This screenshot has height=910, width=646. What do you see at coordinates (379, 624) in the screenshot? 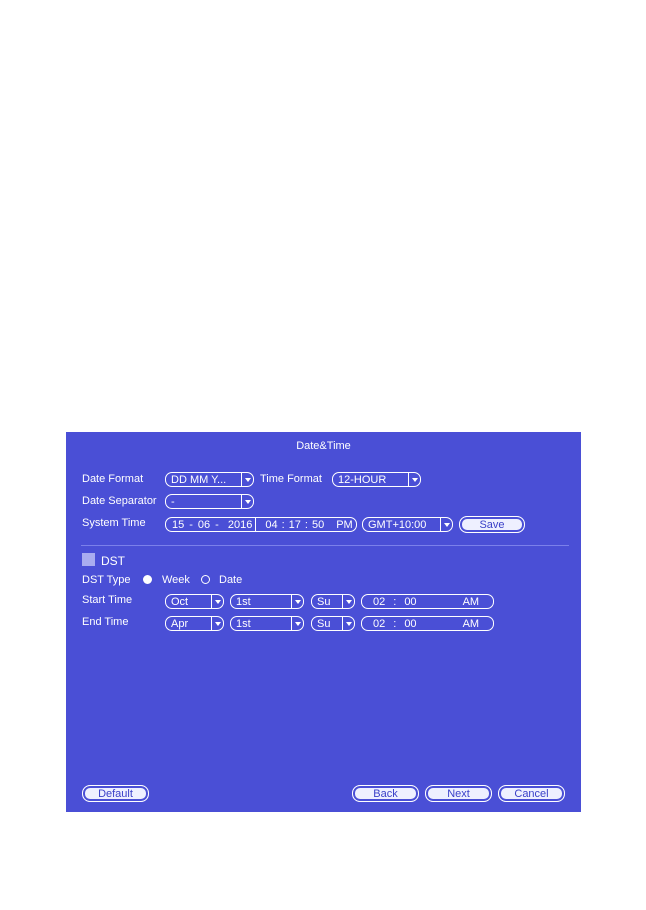
I see `end-hour-value: 02` at bounding box center [379, 624].